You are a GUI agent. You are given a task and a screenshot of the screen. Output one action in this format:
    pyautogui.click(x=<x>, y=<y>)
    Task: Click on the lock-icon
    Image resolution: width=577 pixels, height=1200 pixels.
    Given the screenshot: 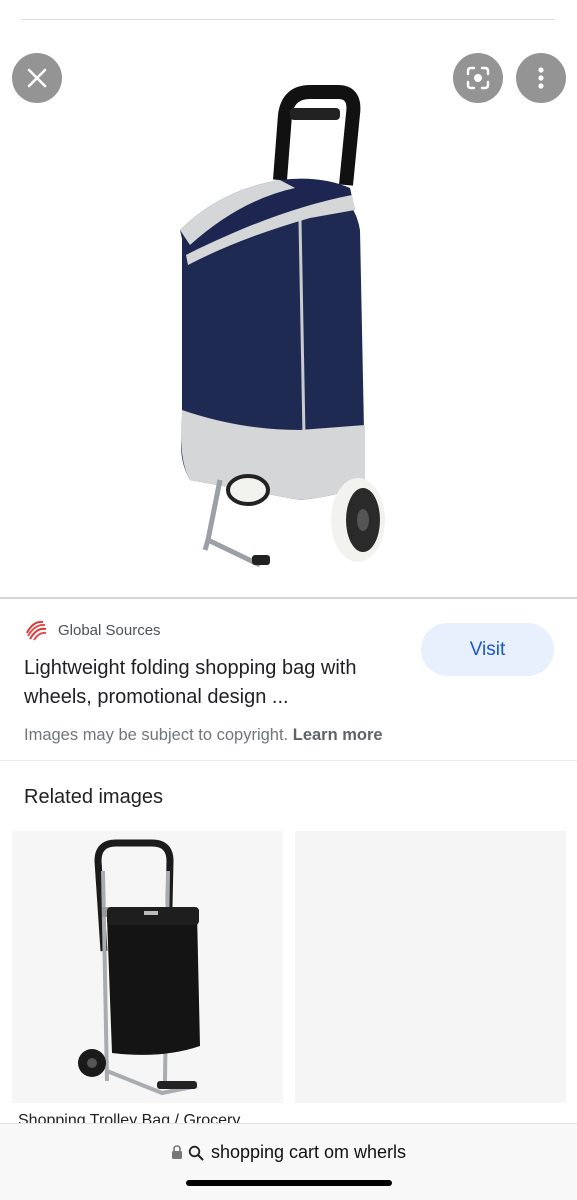 What is the action you would take?
    pyautogui.click(x=176, y=1152)
    